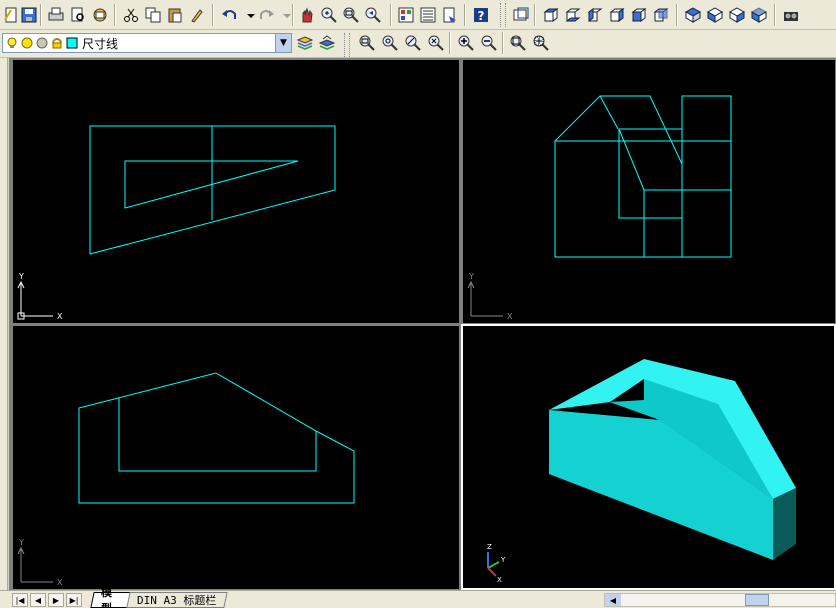 The height and width of the screenshot is (608, 836). What do you see at coordinates (197, 15) in the screenshot?
I see `match-properties-icon` at bounding box center [197, 15].